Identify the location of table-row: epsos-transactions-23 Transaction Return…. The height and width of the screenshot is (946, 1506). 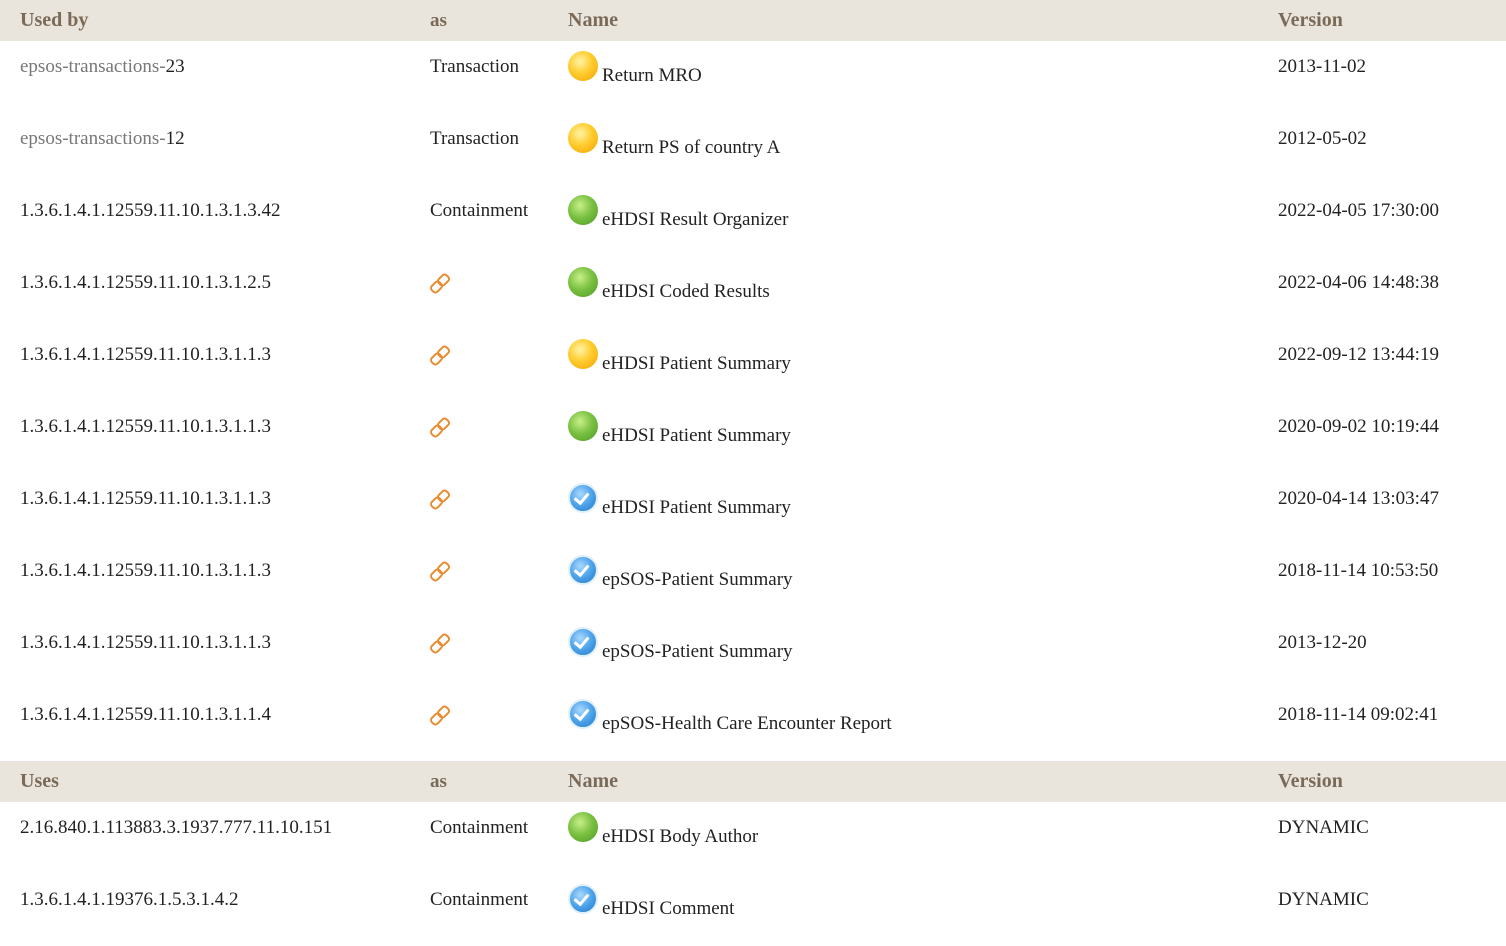
(753, 77).